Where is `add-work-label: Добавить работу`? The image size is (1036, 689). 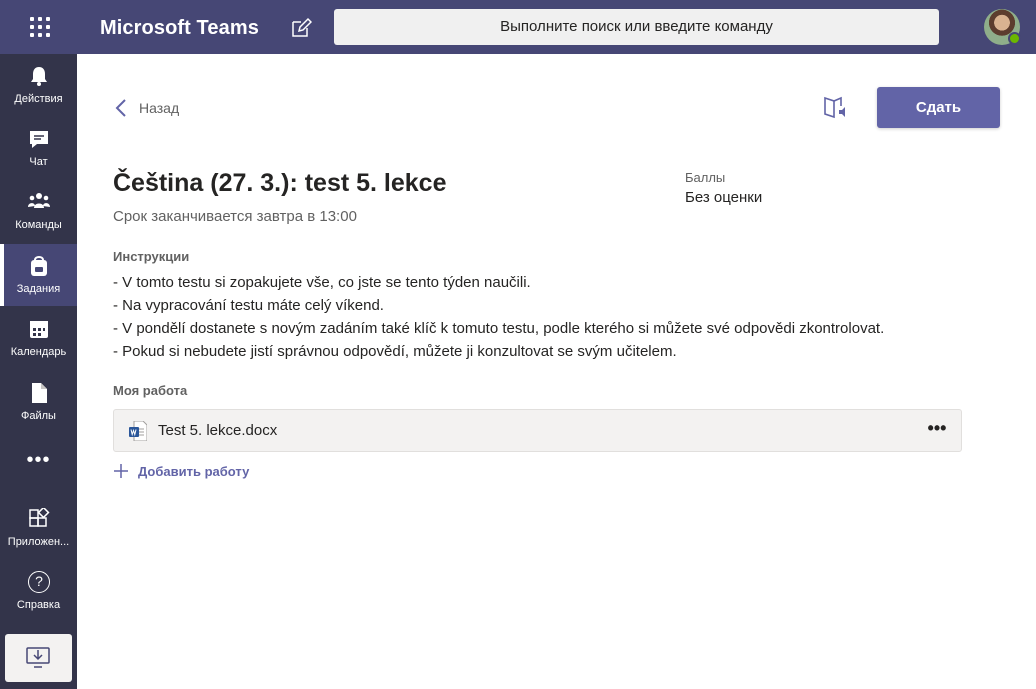
add-work-label: Добавить работу is located at coordinates (194, 471).